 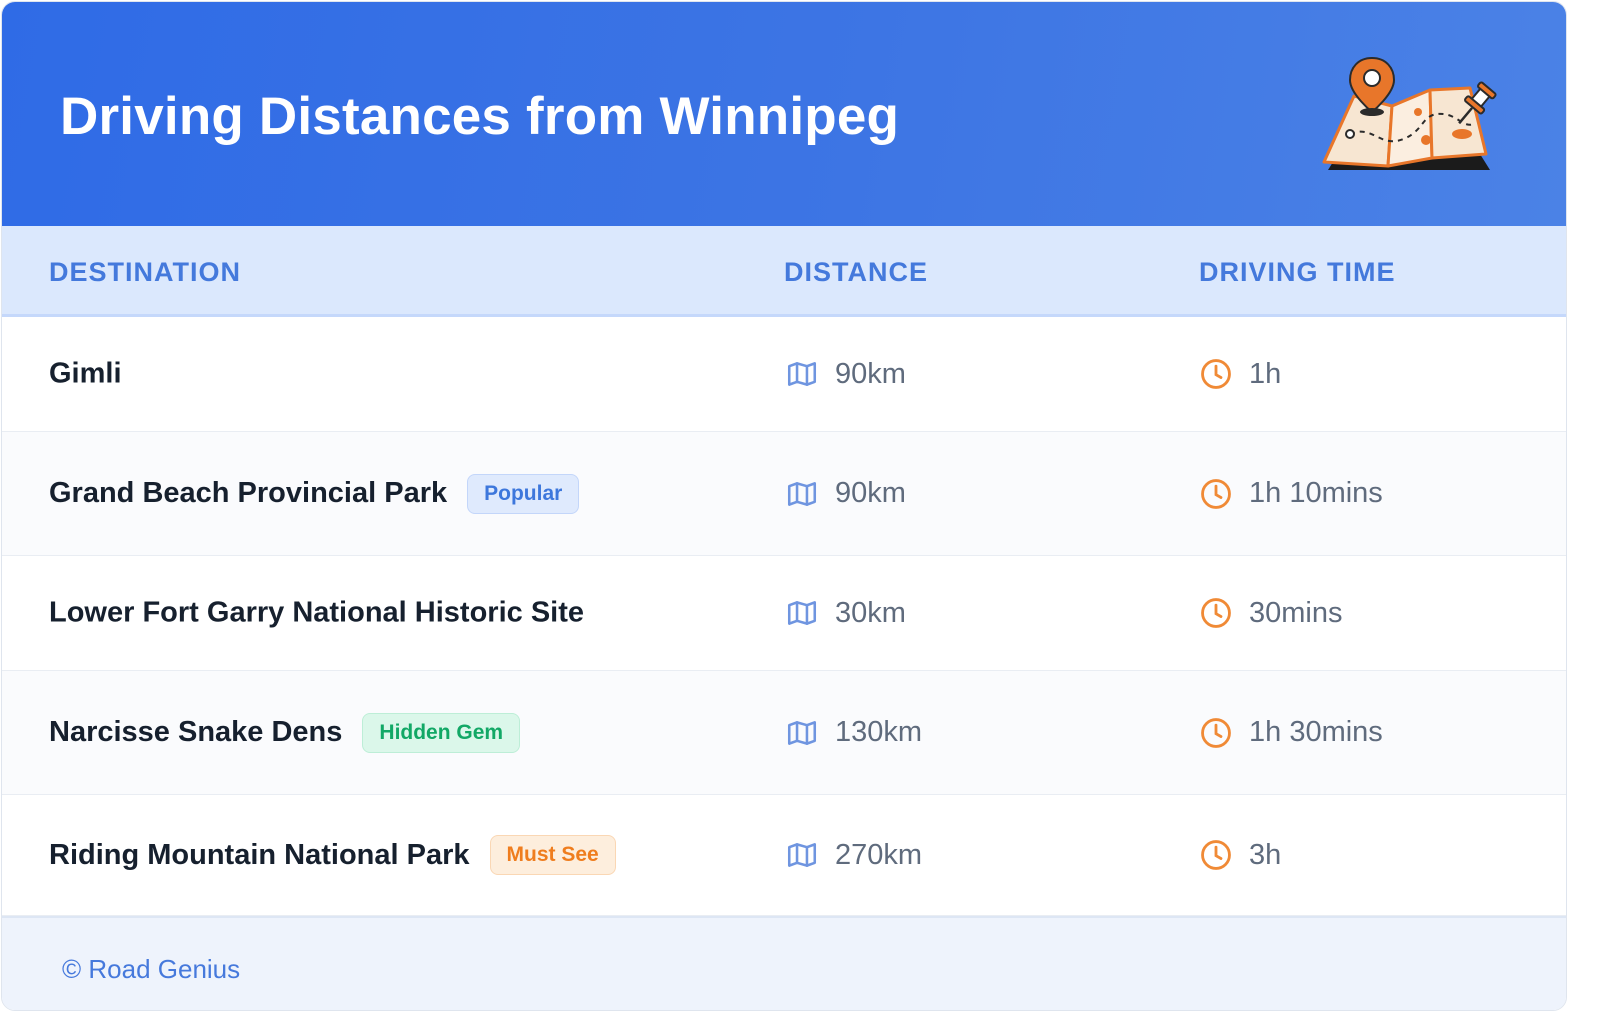 I want to click on distance-value: 130km, so click(x=879, y=732).